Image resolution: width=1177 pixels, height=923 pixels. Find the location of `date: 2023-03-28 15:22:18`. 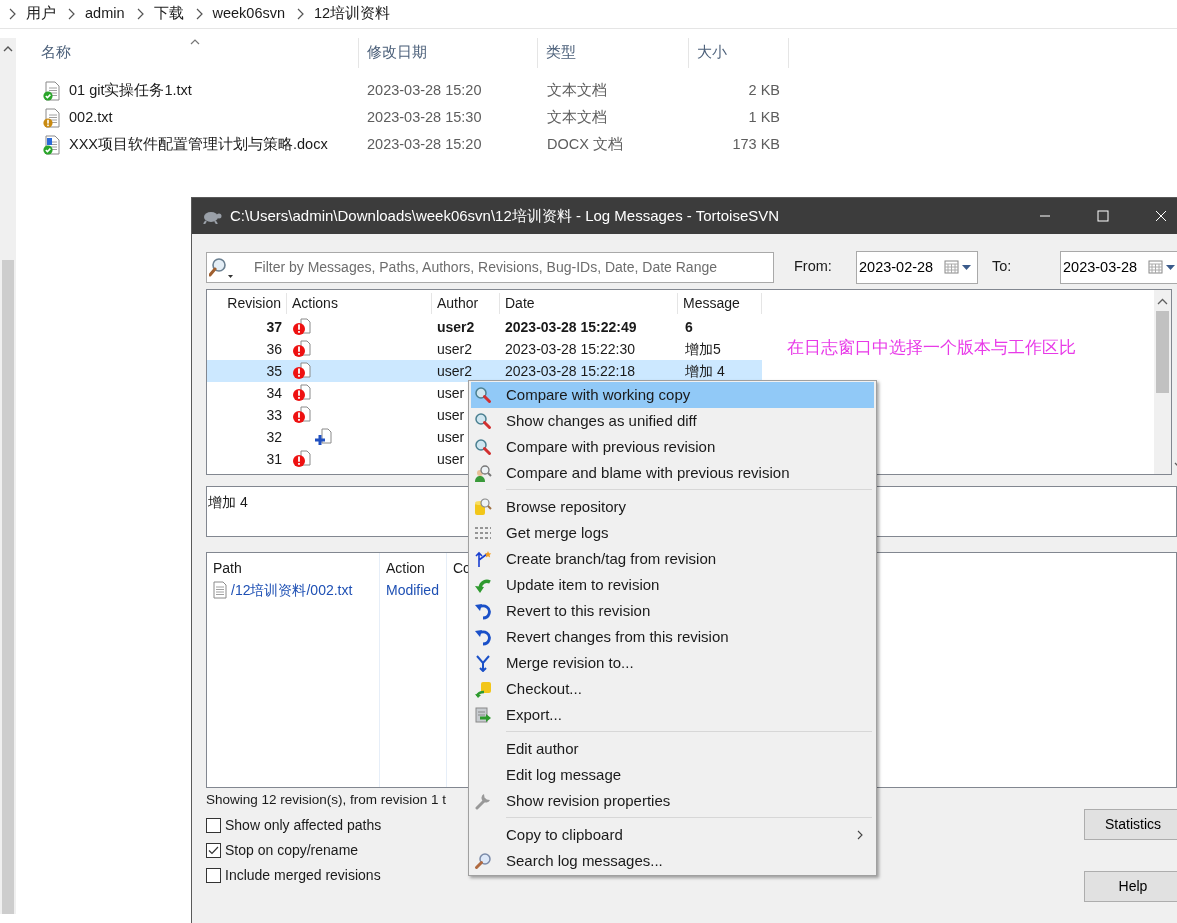

date: 2023-03-28 15:22:18 is located at coordinates (570, 370).